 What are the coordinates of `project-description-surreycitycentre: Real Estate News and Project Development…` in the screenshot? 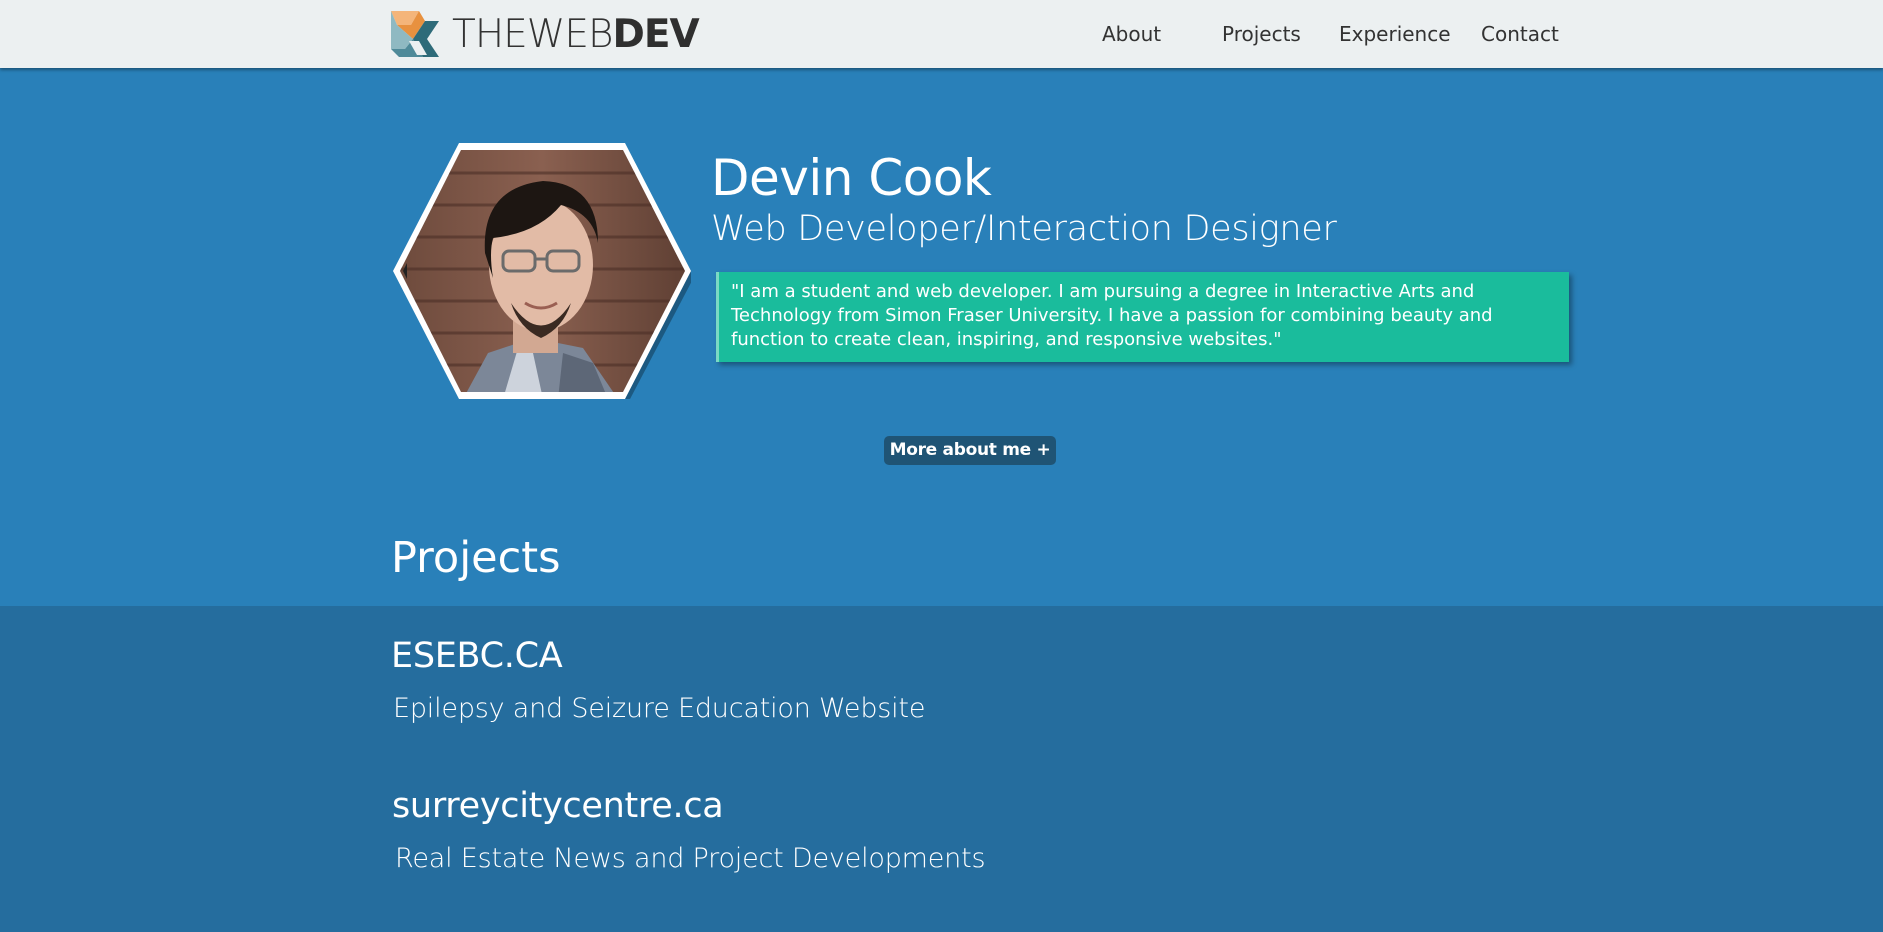 It's located at (690, 858).